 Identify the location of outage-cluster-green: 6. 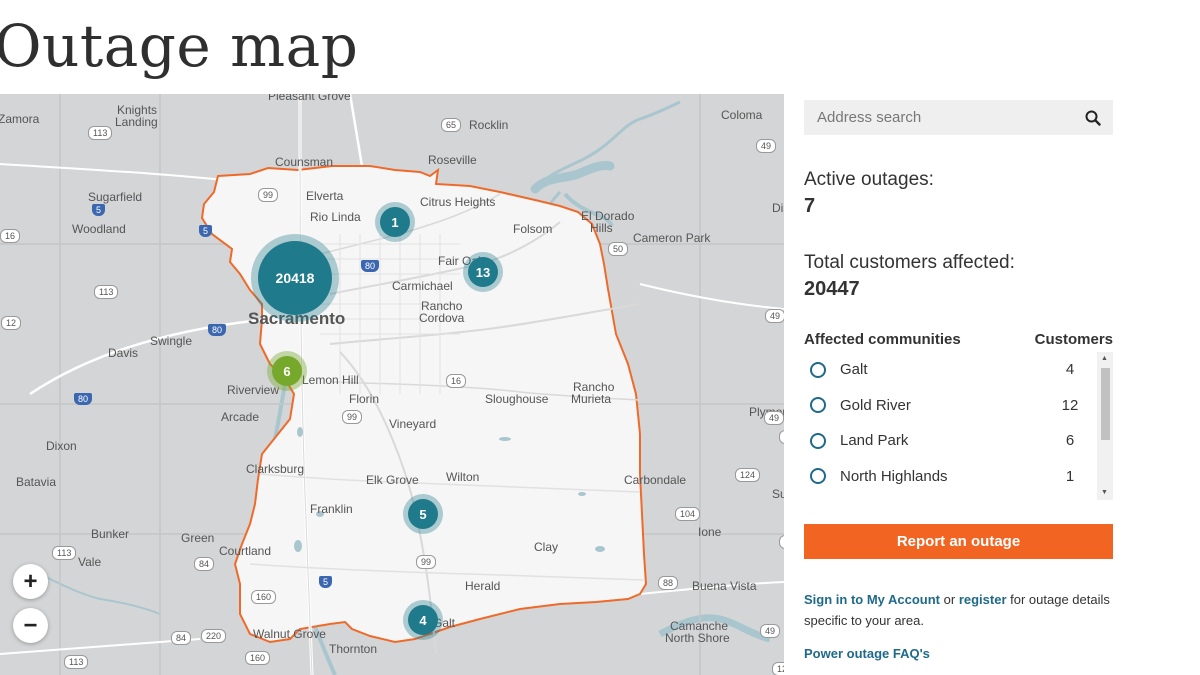
(287, 371).